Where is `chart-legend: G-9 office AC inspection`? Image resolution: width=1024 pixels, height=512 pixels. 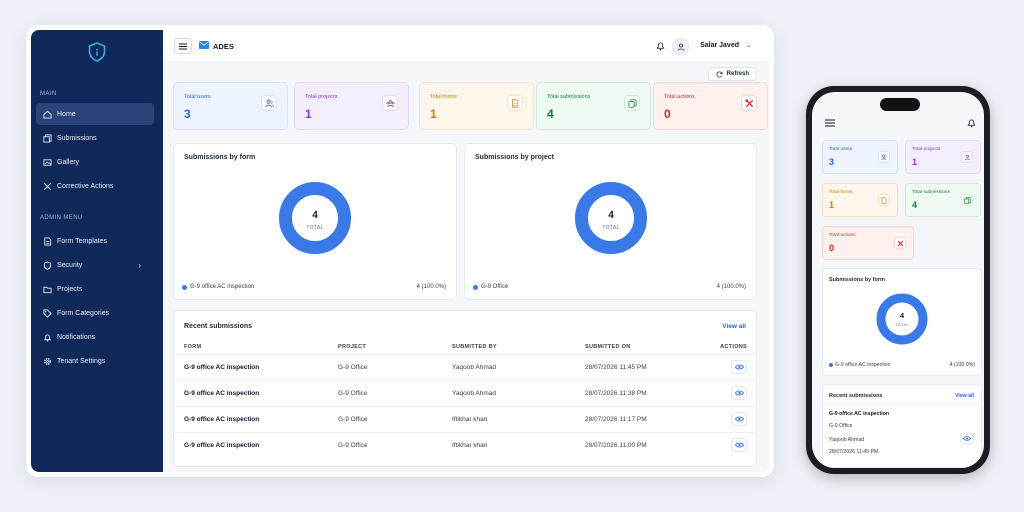
chart-legend: G-9 office AC inspection is located at coordinates (860, 365).